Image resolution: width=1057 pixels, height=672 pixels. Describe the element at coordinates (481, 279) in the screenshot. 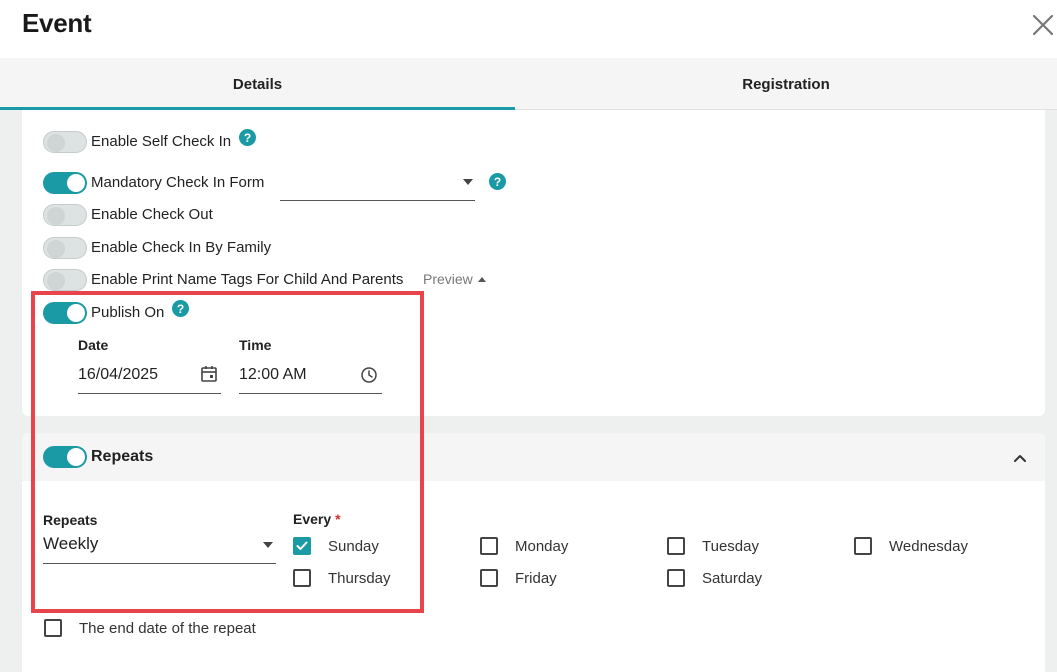

I see `caret-up-icon` at that location.